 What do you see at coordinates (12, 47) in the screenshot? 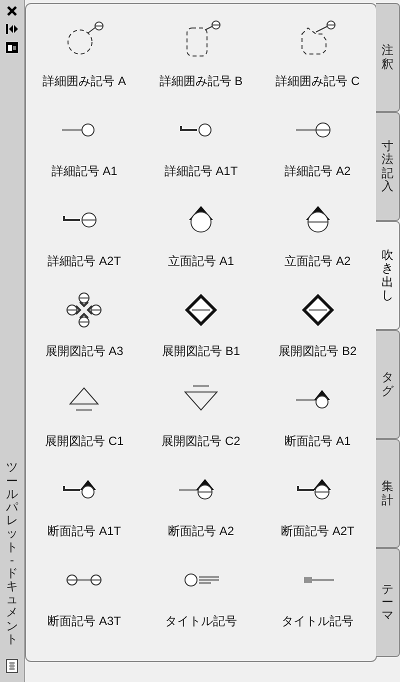
I see `properties-icon` at bounding box center [12, 47].